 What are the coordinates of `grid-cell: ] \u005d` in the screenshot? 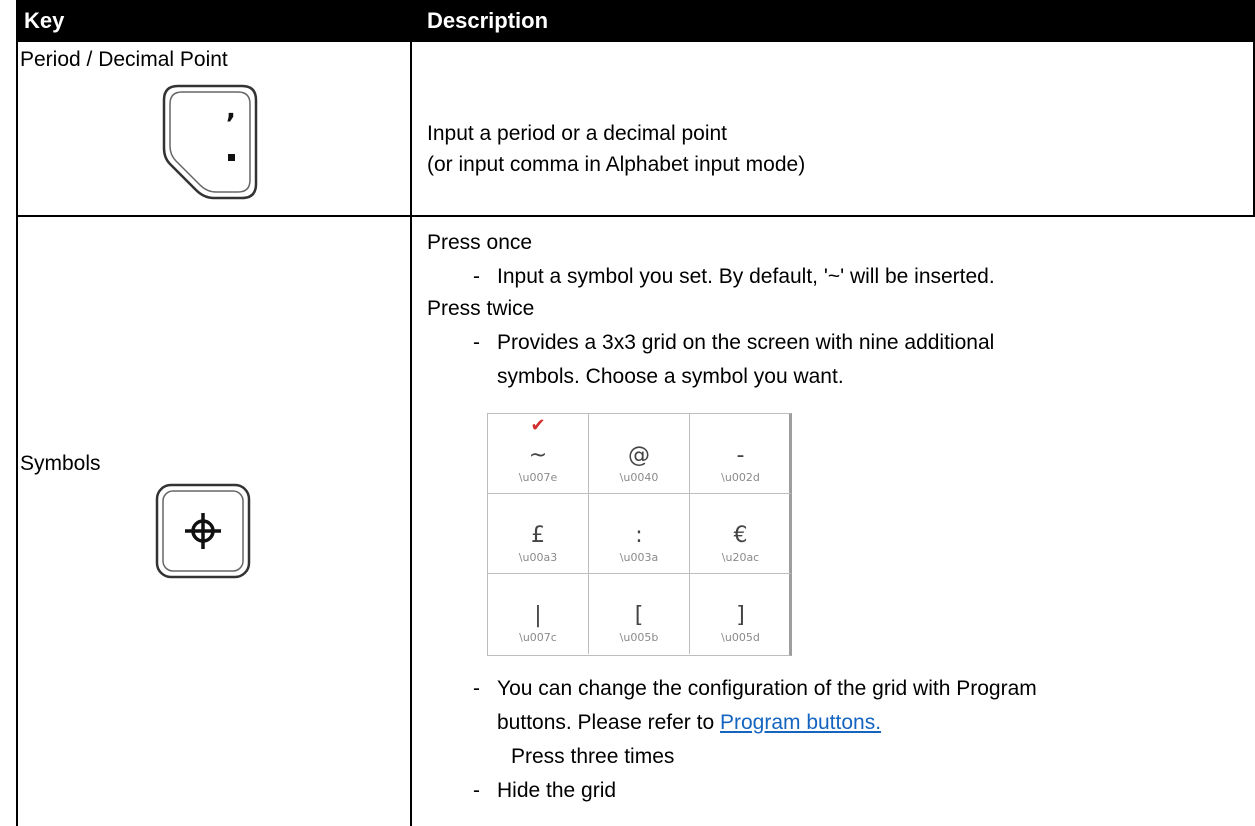 It's located at (740, 614).